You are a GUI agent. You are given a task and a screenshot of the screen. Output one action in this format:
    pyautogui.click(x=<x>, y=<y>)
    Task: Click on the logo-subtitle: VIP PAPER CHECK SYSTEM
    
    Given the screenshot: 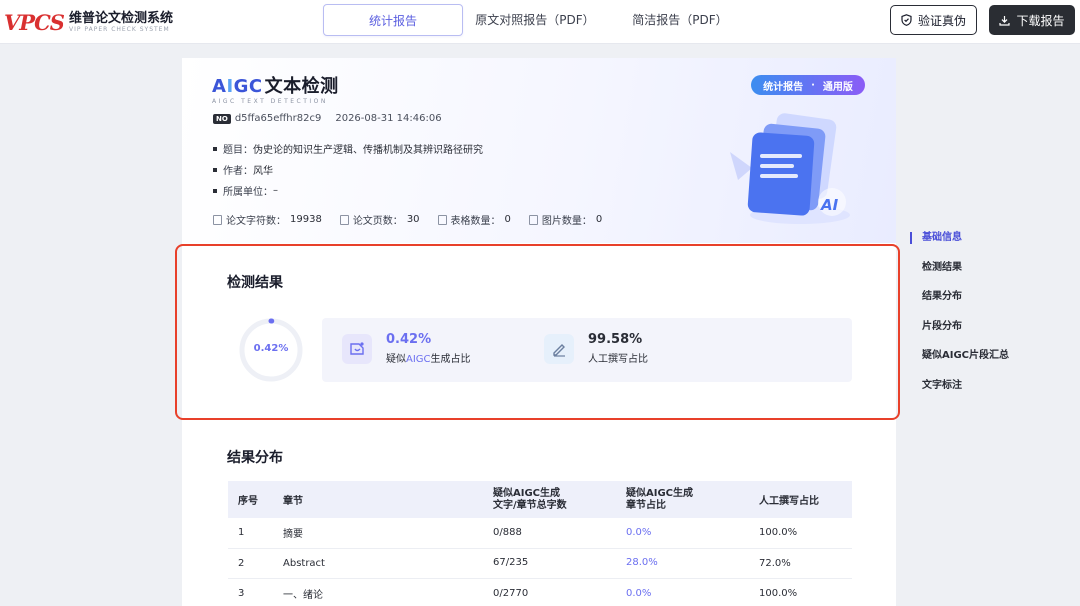 What is the action you would take?
    pyautogui.click(x=119, y=29)
    